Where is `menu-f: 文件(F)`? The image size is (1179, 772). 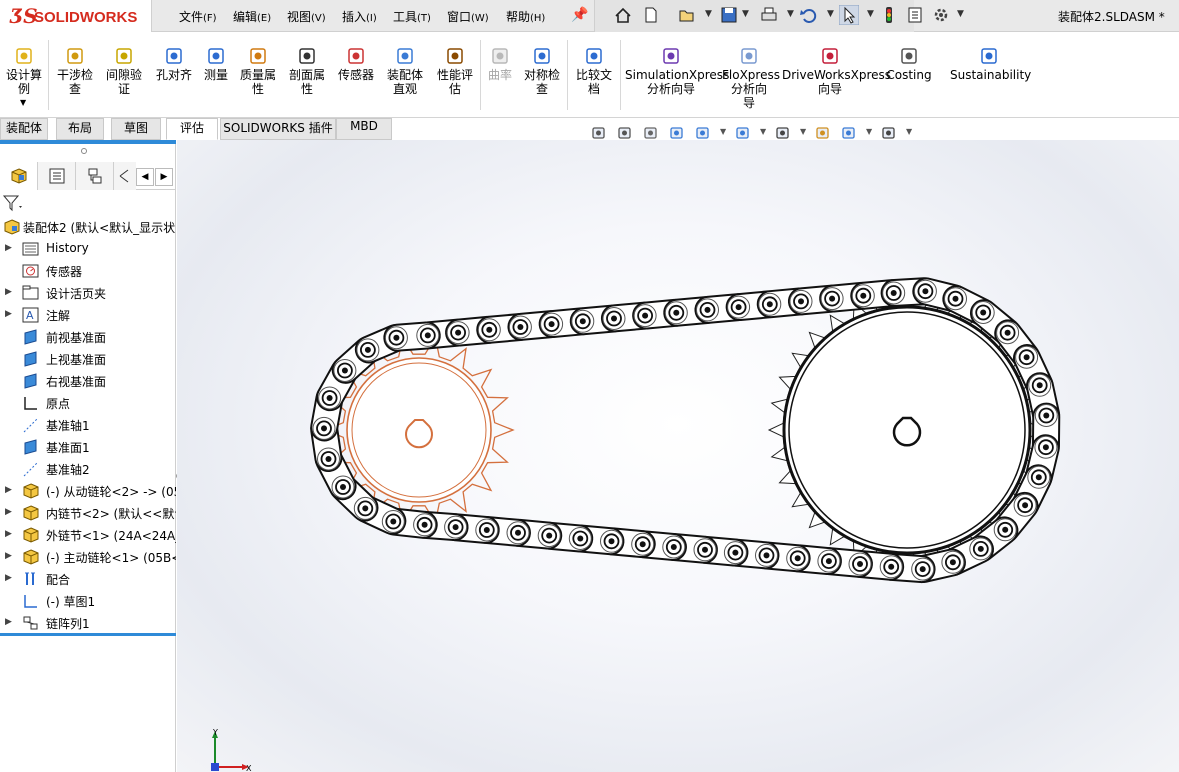 menu-f: 文件(F) is located at coordinates (198, 16).